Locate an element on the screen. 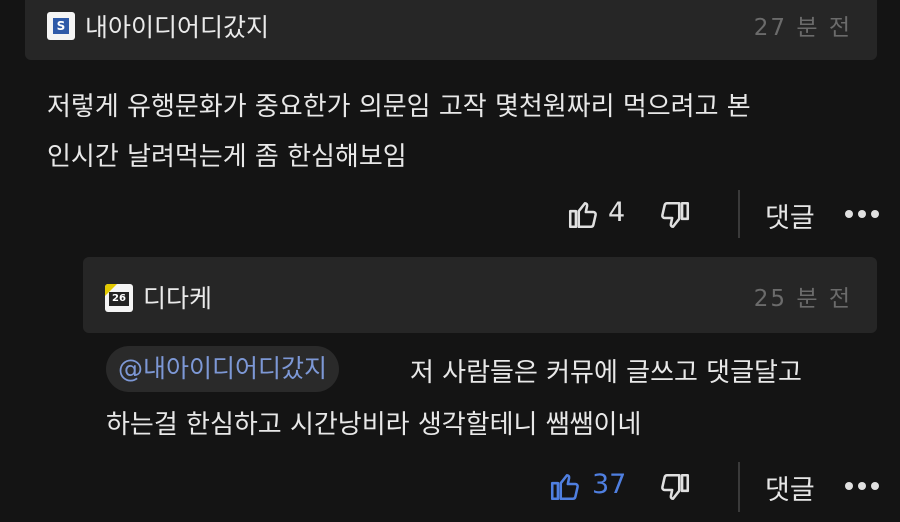  reply-line: 하는걸 한심하고 시간낭비라 생각할테니 쌤쌤이네 is located at coordinates (374, 425).